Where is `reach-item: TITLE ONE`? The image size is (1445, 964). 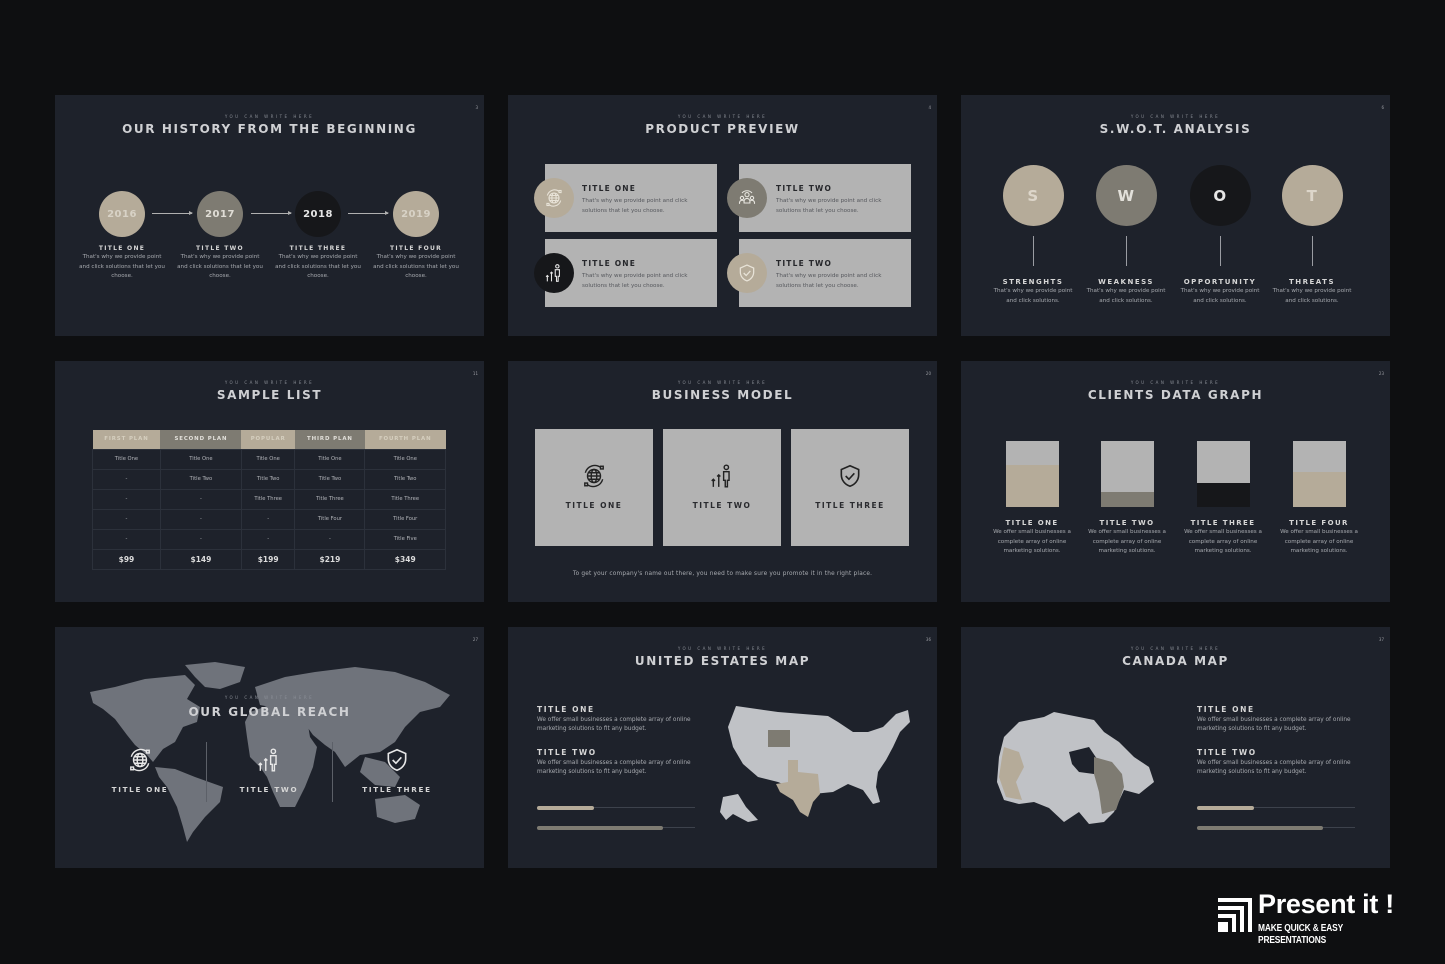
reach-item: TITLE ONE is located at coordinates (140, 770).